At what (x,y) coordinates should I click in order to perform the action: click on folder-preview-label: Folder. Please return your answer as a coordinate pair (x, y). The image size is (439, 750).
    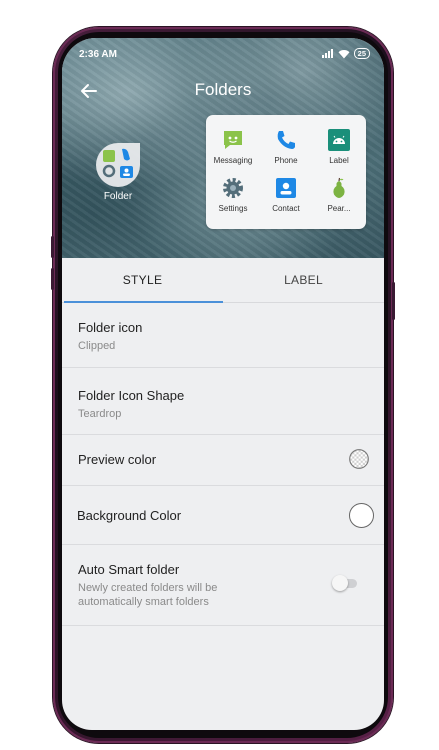
    Looking at the image, I should click on (118, 196).